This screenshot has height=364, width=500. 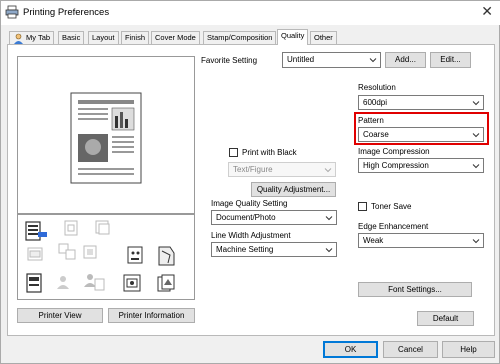 I want to click on pattern-value: Coarse, so click(x=376, y=134).